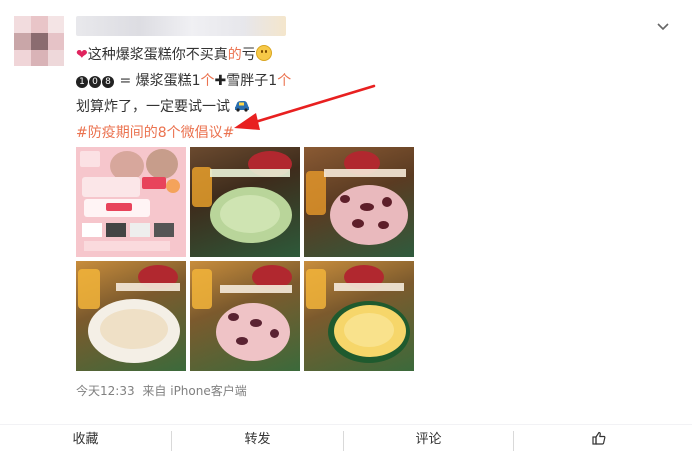 The image size is (692, 462). What do you see at coordinates (95, 82) in the screenshot?
I see `circled-digit-0: 0` at bounding box center [95, 82].